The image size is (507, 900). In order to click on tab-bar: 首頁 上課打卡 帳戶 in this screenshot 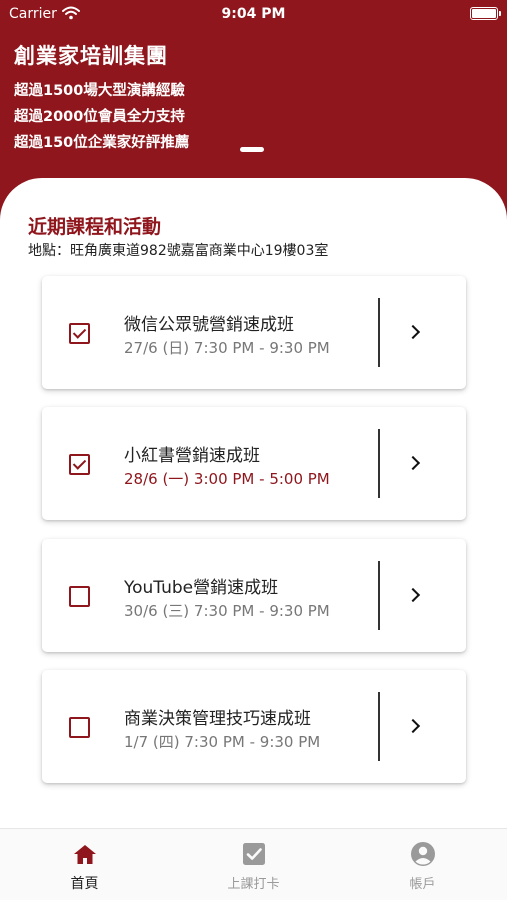, I will do `click(253, 864)`.